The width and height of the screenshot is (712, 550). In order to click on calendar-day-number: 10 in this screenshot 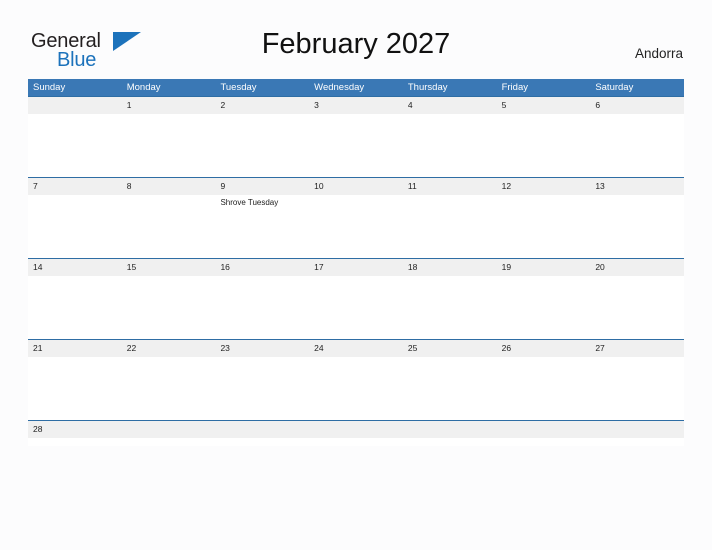, I will do `click(319, 186)`.